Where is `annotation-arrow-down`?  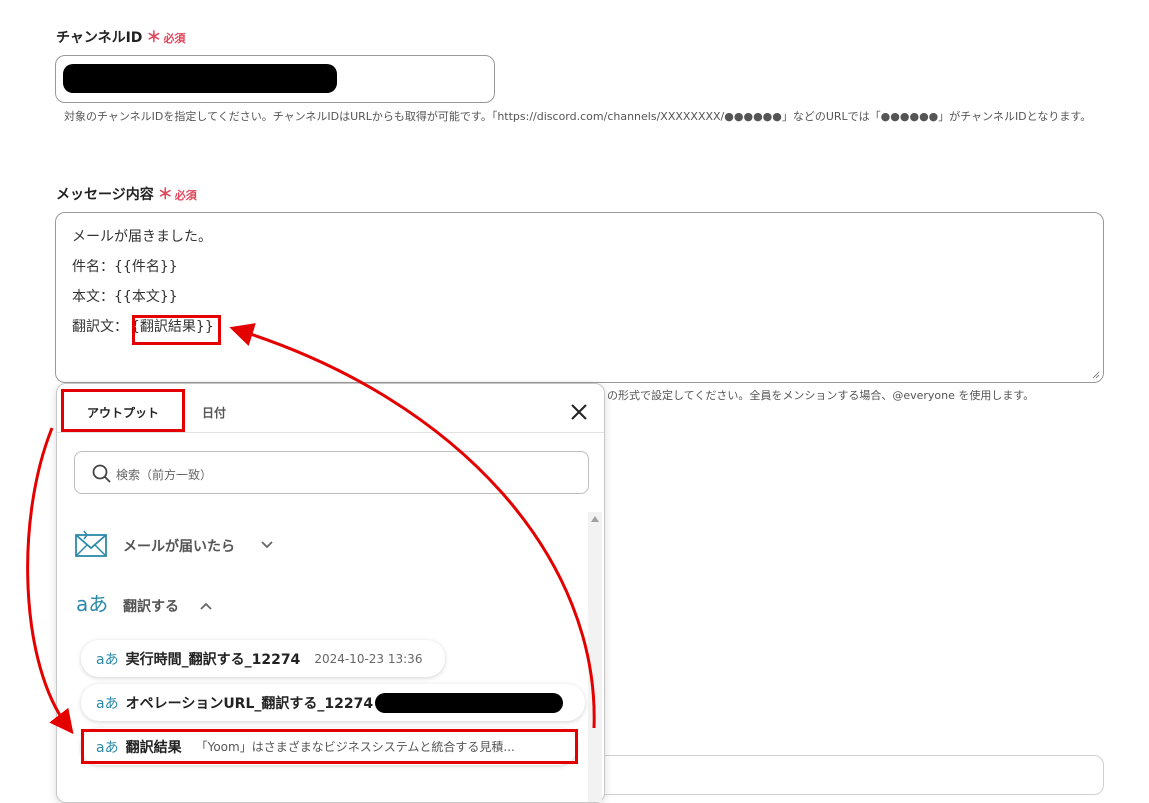 annotation-arrow-down is located at coordinates (50, 581).